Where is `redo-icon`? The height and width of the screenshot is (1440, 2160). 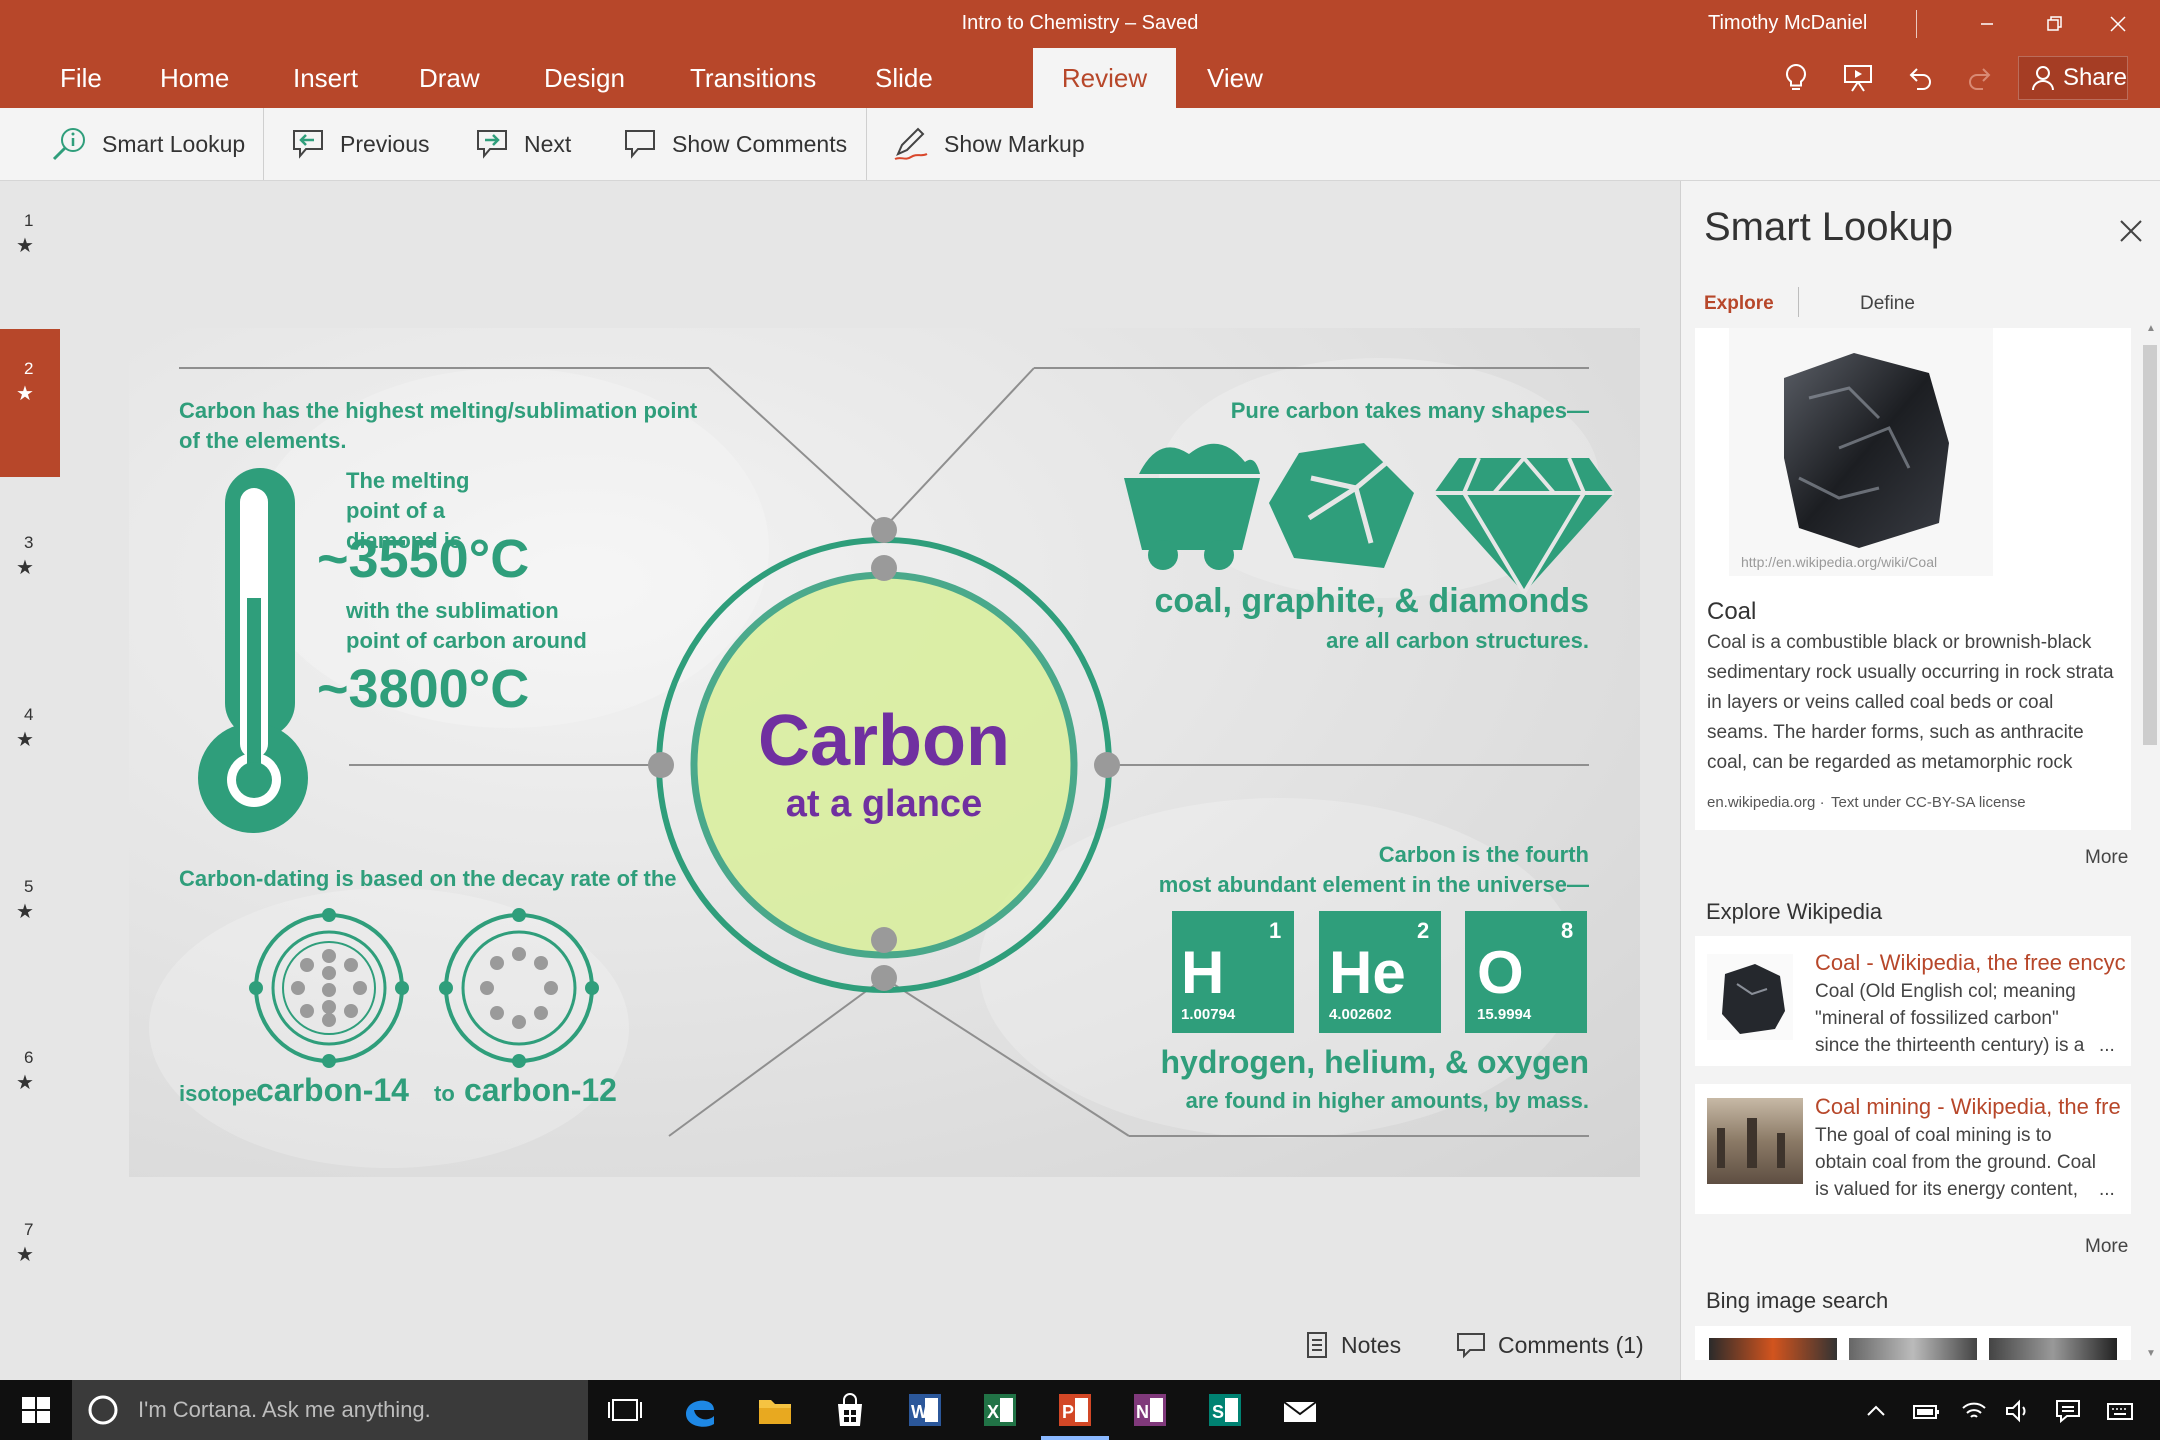 redo-icon is located at coordinates (1980, 79).